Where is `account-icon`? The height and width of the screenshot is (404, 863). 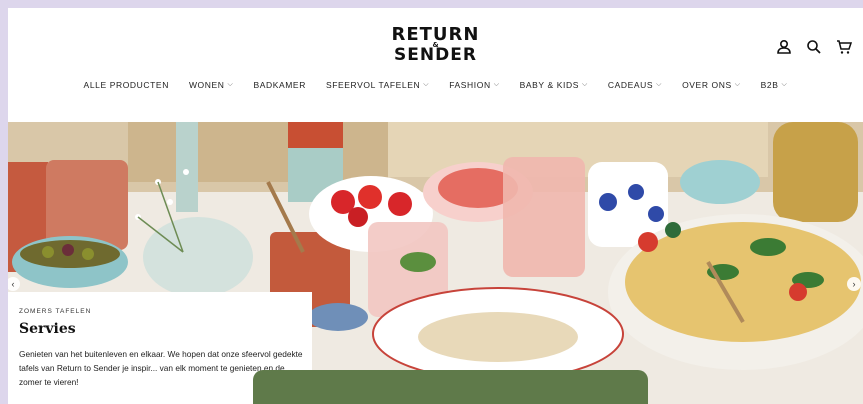 account-icon is located at coordinates (784, 47).